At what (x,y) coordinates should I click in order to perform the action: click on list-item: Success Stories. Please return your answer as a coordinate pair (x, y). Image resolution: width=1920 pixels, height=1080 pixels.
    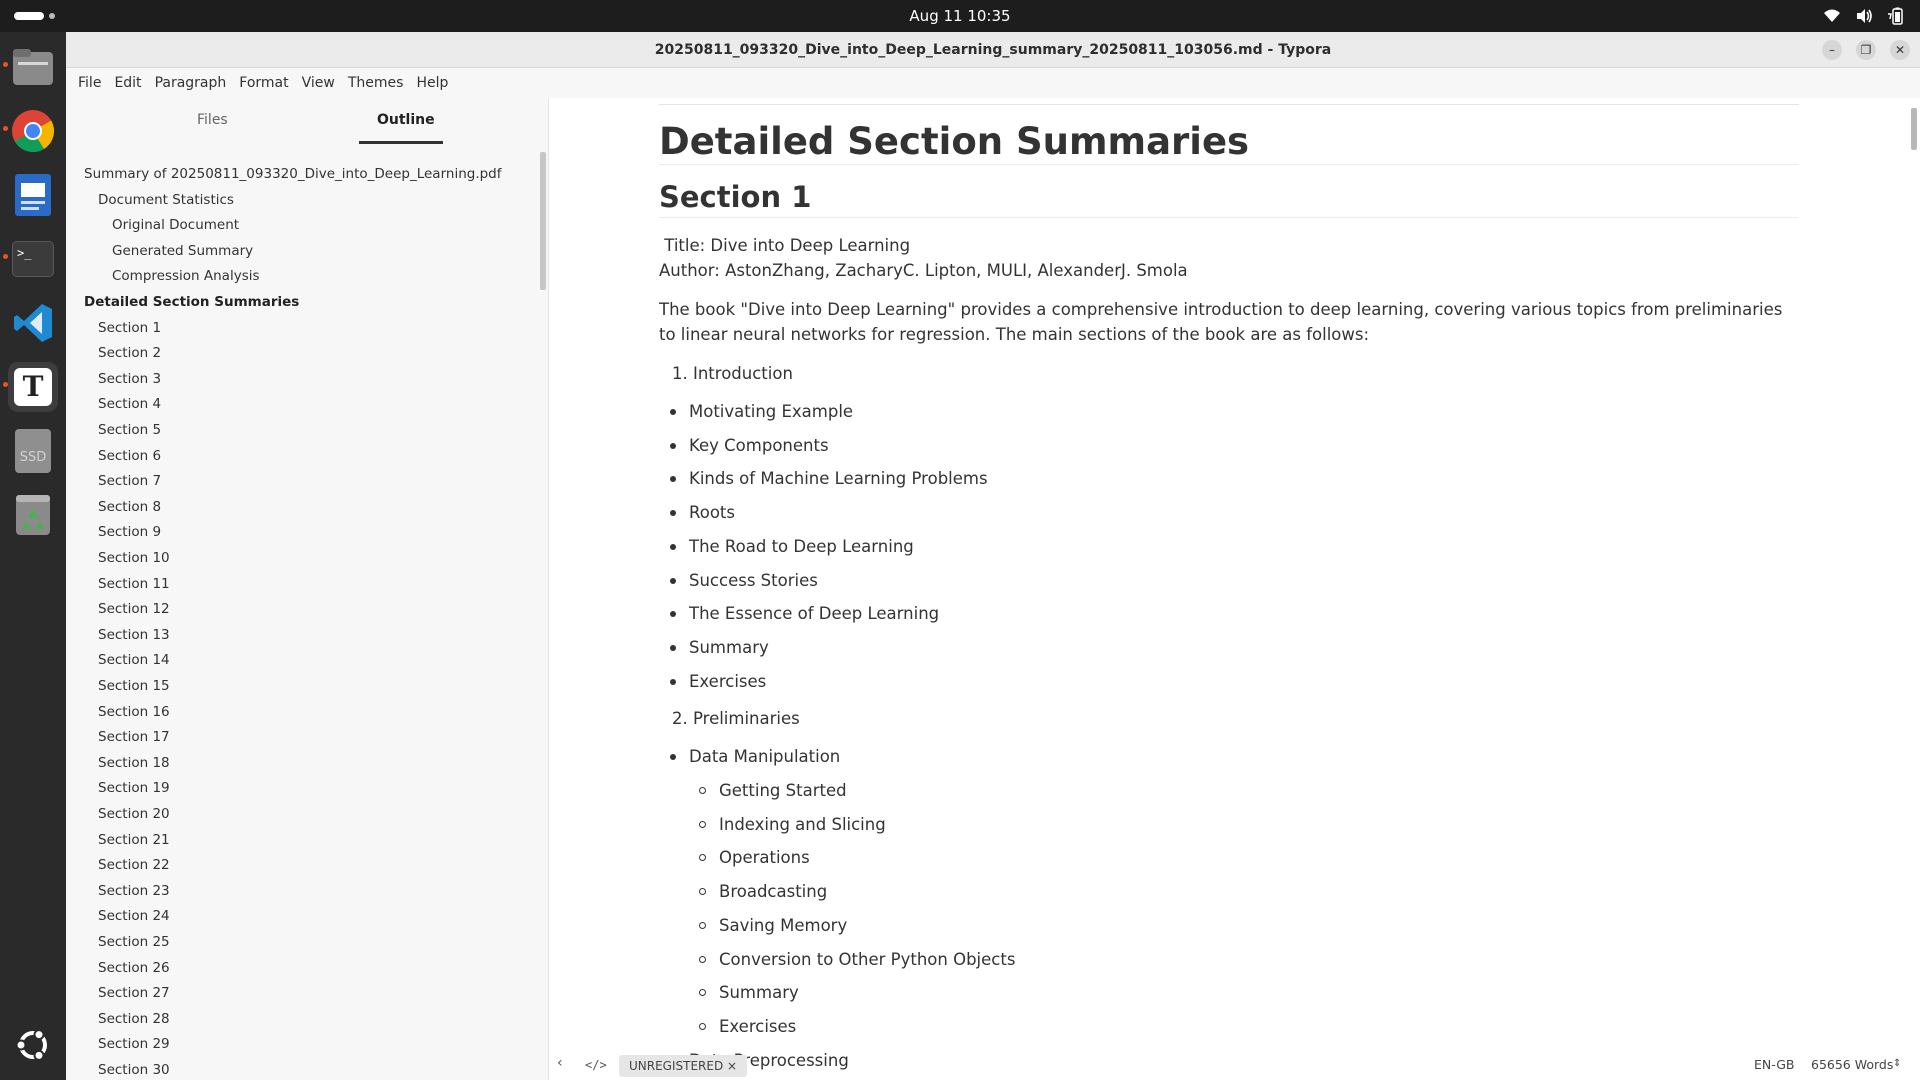
    Looking at the image, I should click on (753, 581).